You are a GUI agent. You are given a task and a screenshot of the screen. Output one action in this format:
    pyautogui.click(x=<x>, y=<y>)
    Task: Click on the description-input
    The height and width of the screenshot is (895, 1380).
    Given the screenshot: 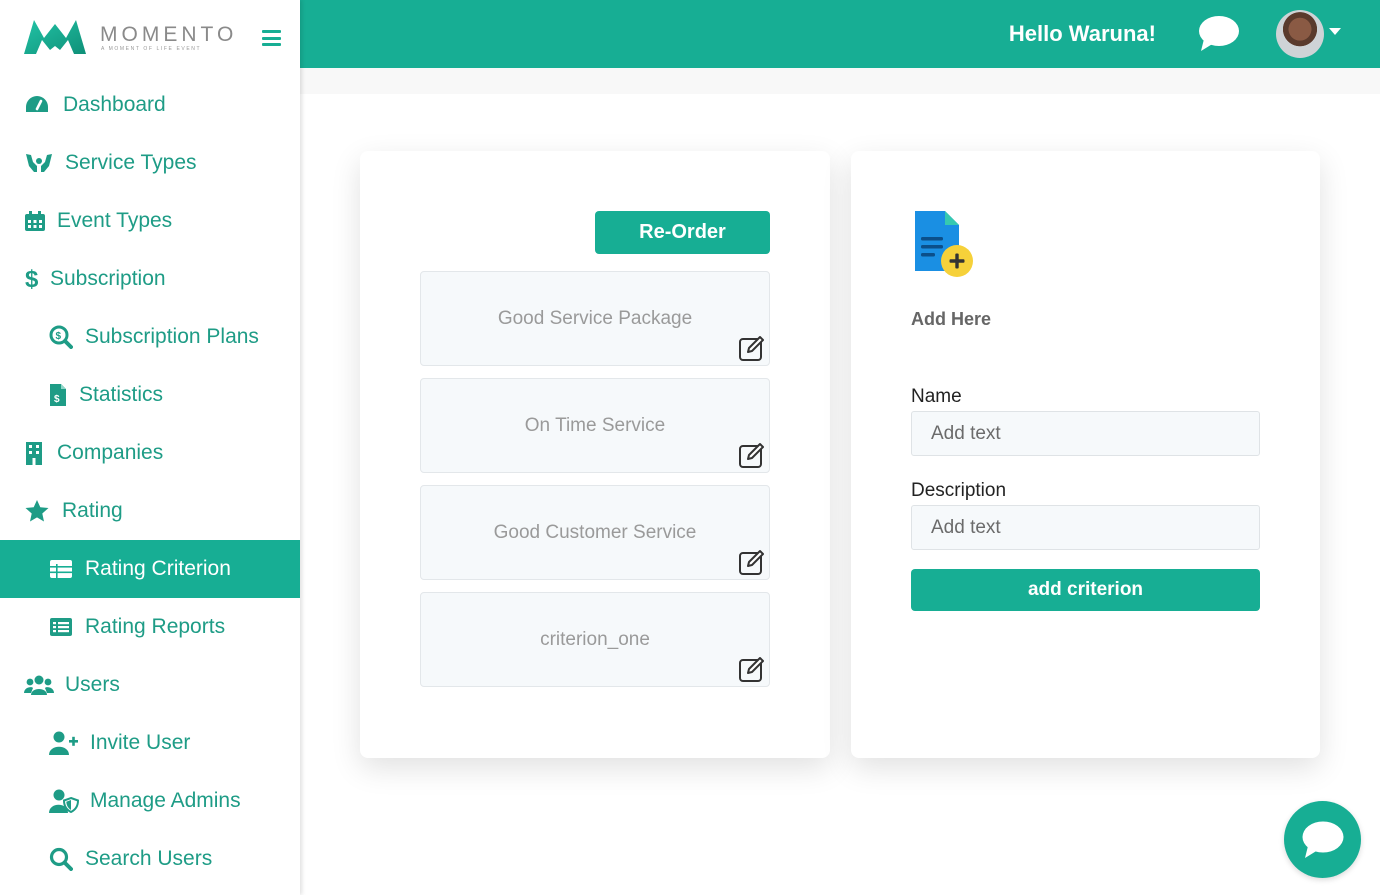 What is the action you would take?
    pyautogui.click(x=1085, y=527)
    